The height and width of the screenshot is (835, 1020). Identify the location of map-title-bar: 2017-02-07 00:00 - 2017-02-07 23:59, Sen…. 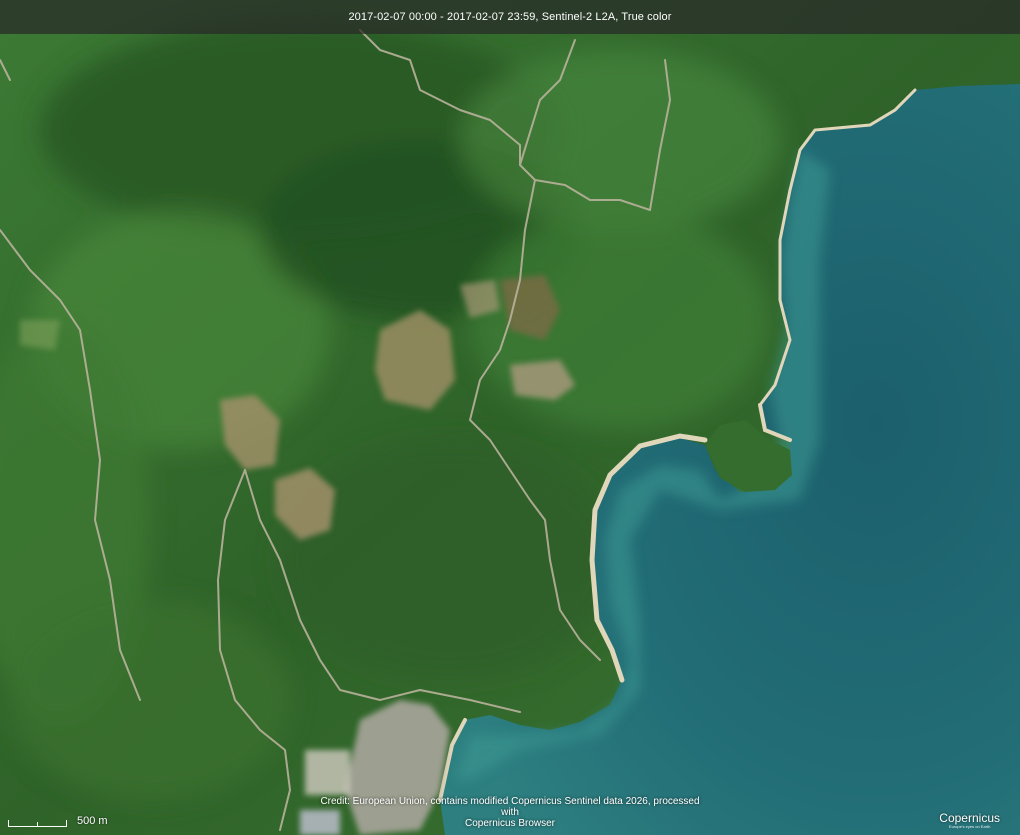
(510, 17).